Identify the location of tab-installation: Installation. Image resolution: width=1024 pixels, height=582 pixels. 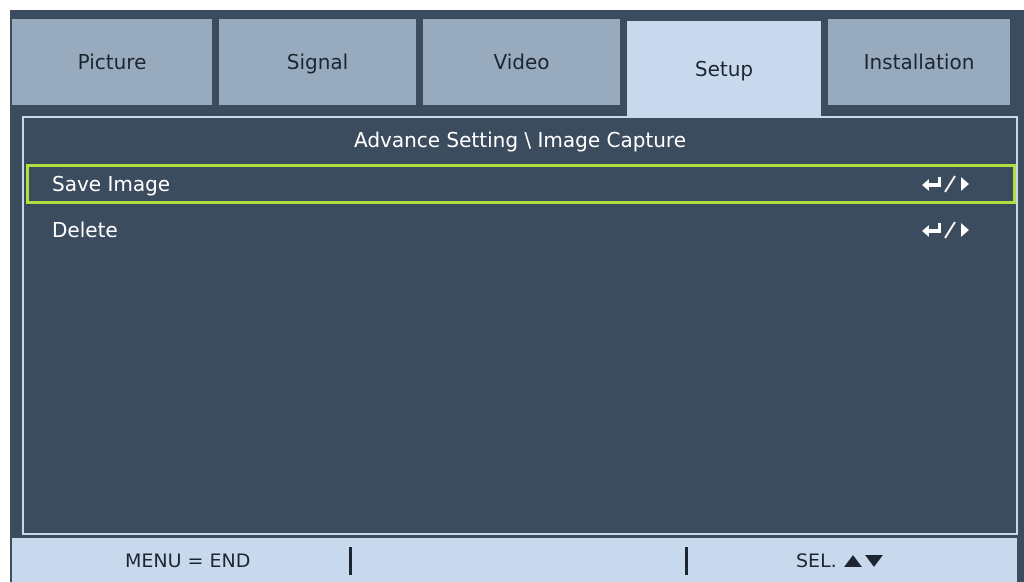
(919, 62).